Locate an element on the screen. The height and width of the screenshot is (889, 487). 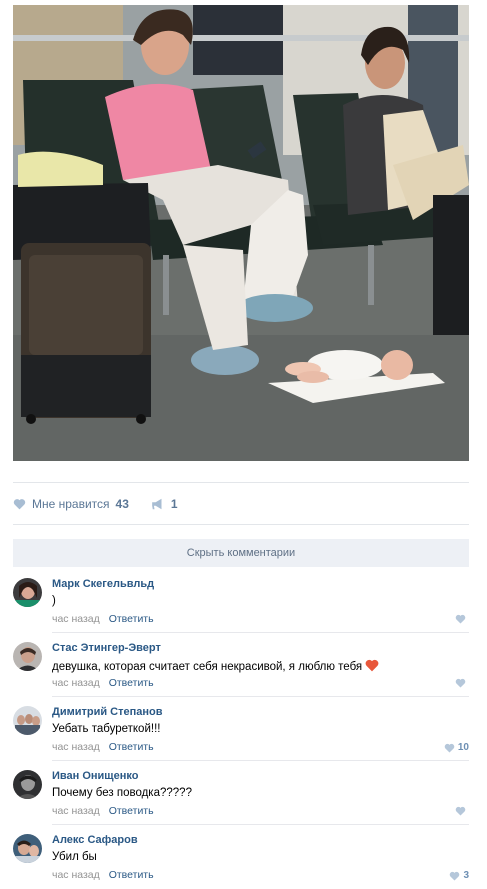
heart-emoji-icon is located at coordinates (372, 665).